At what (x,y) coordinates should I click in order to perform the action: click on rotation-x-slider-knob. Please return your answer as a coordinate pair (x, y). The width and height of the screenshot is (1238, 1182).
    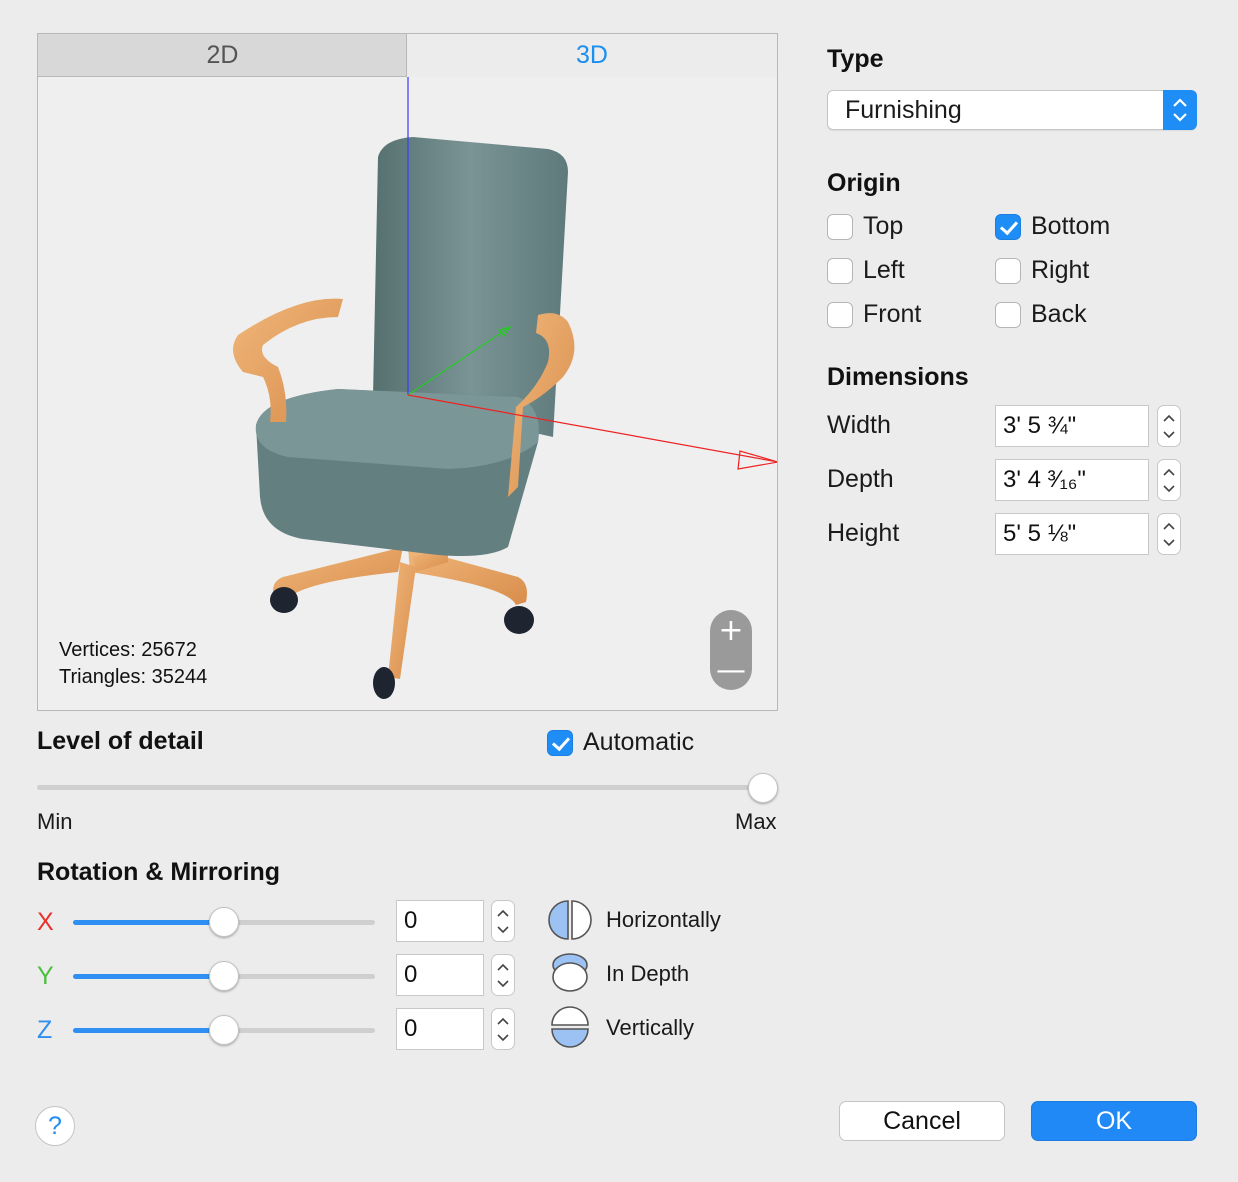
    Looking at the image, I should click on (224, 922).